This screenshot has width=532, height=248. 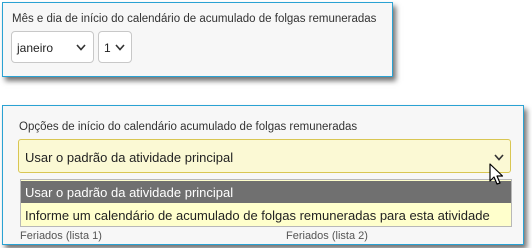 What do you see at coordinates (107, 48) in the screenshot?
I see `day-select-value: 1` at bounding box center [107, 48].